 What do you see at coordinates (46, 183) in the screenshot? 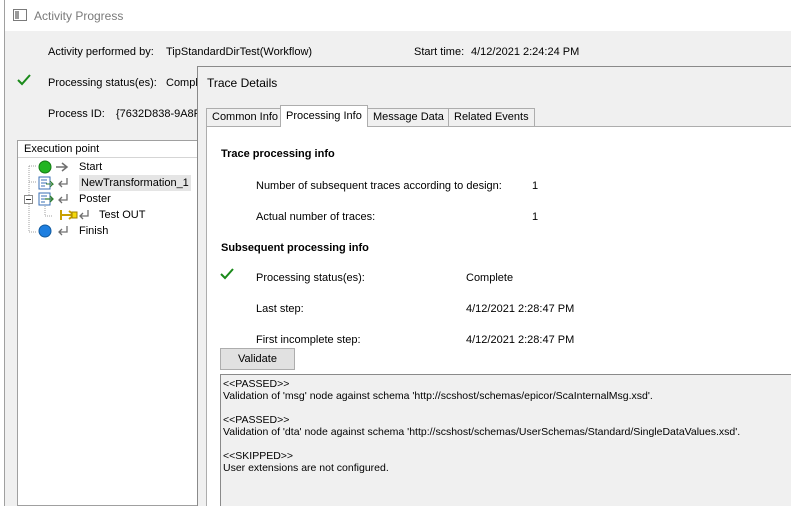
I see `transformation-icon` at bounding box center [46, 183].